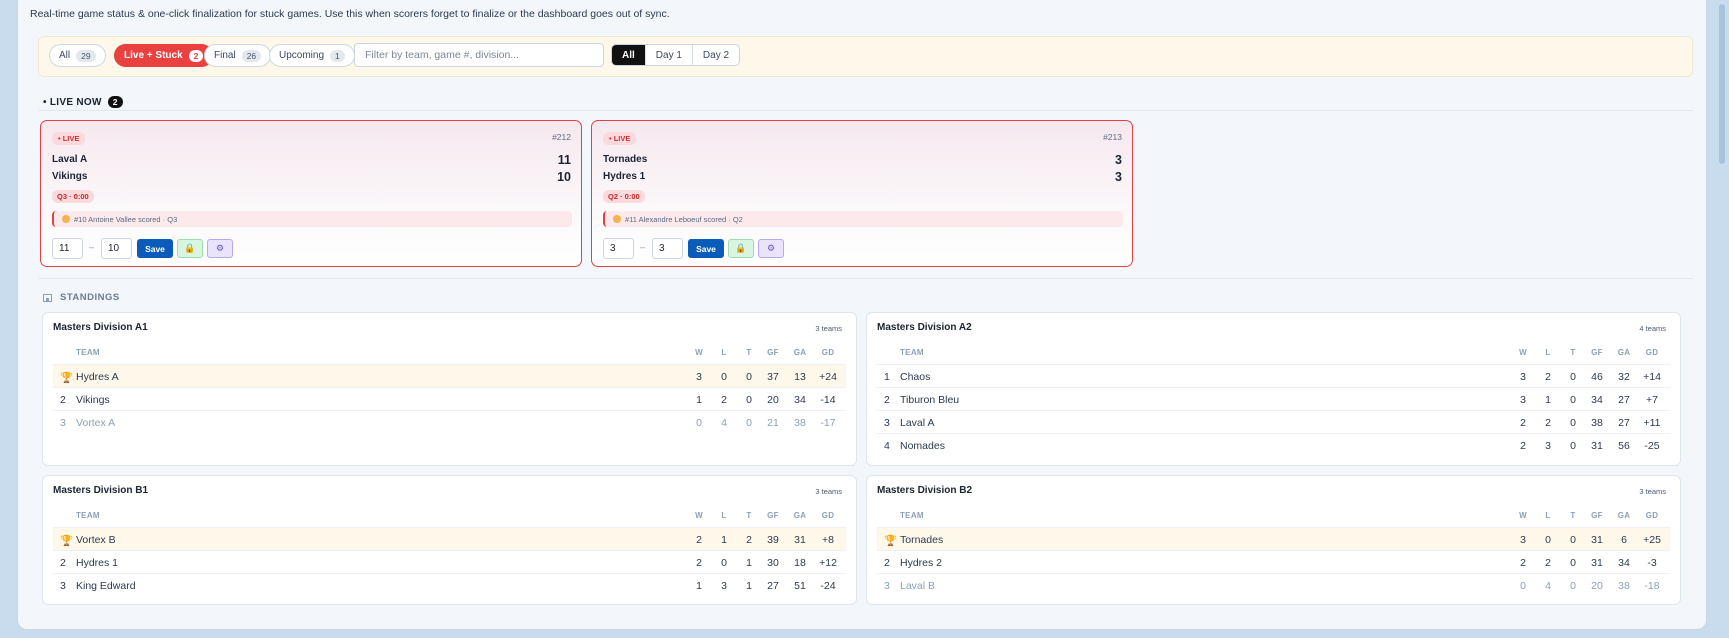 This screenshot has height=638, width=1729. Describe the element at coordinates (479, 55) in the screenshot. I see `search-input` at that location.